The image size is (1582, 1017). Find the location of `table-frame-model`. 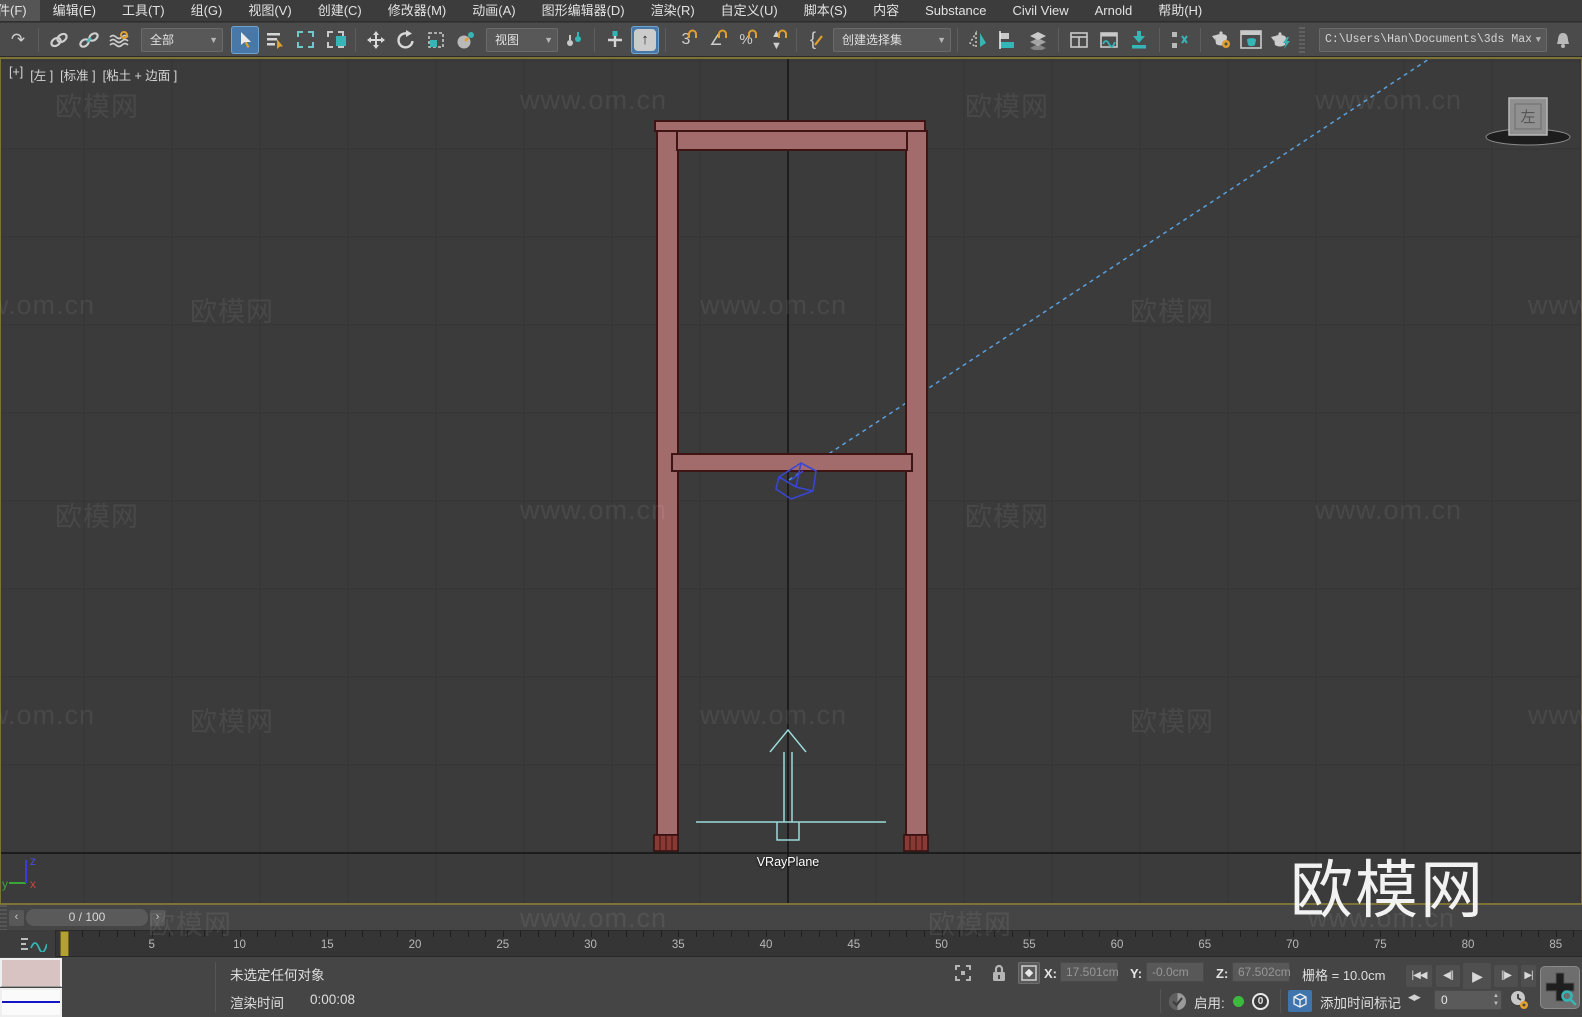

table-frame-model is located at coordinates (791, 486).